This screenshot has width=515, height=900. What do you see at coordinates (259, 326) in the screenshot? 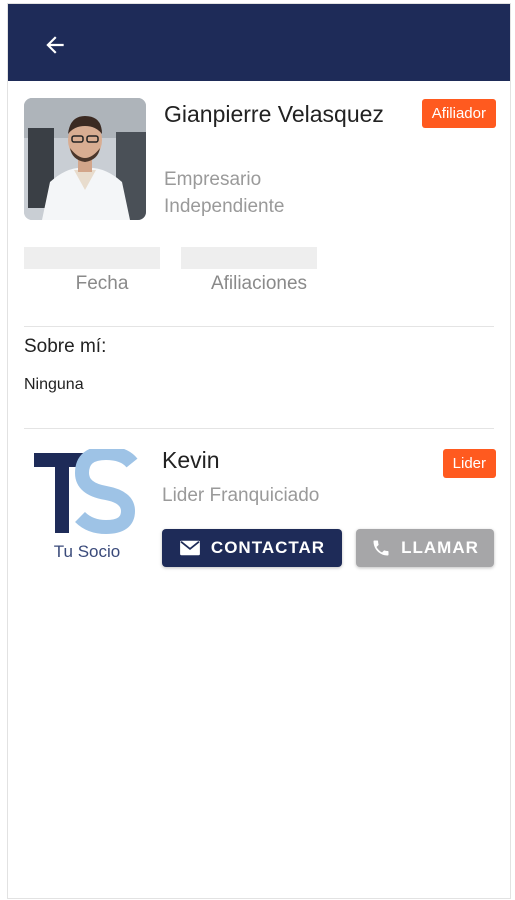
I see `divider` at bounding box center [259, 326].